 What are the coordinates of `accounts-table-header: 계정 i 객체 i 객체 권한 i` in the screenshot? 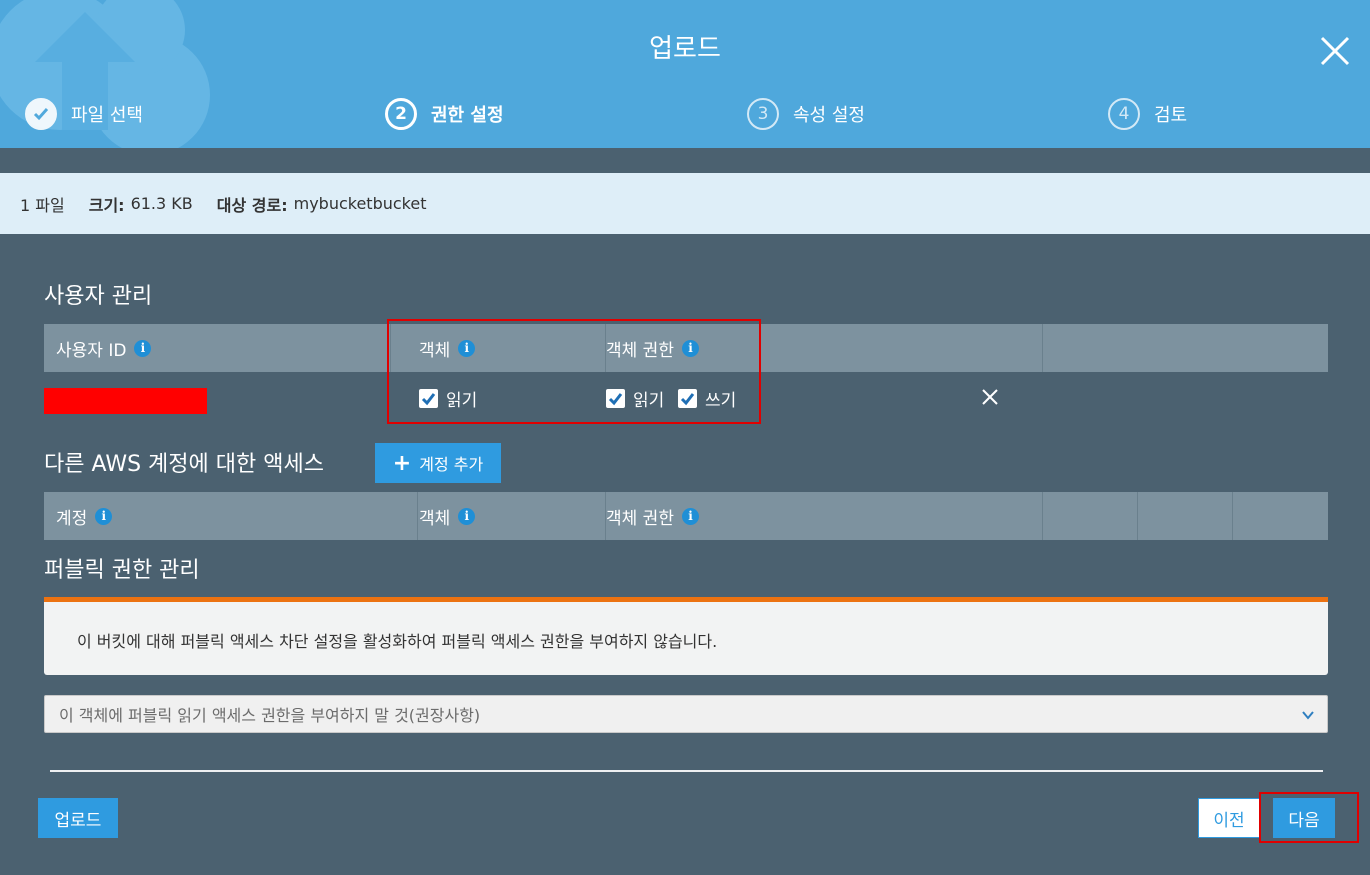 It's located at (686, 516).